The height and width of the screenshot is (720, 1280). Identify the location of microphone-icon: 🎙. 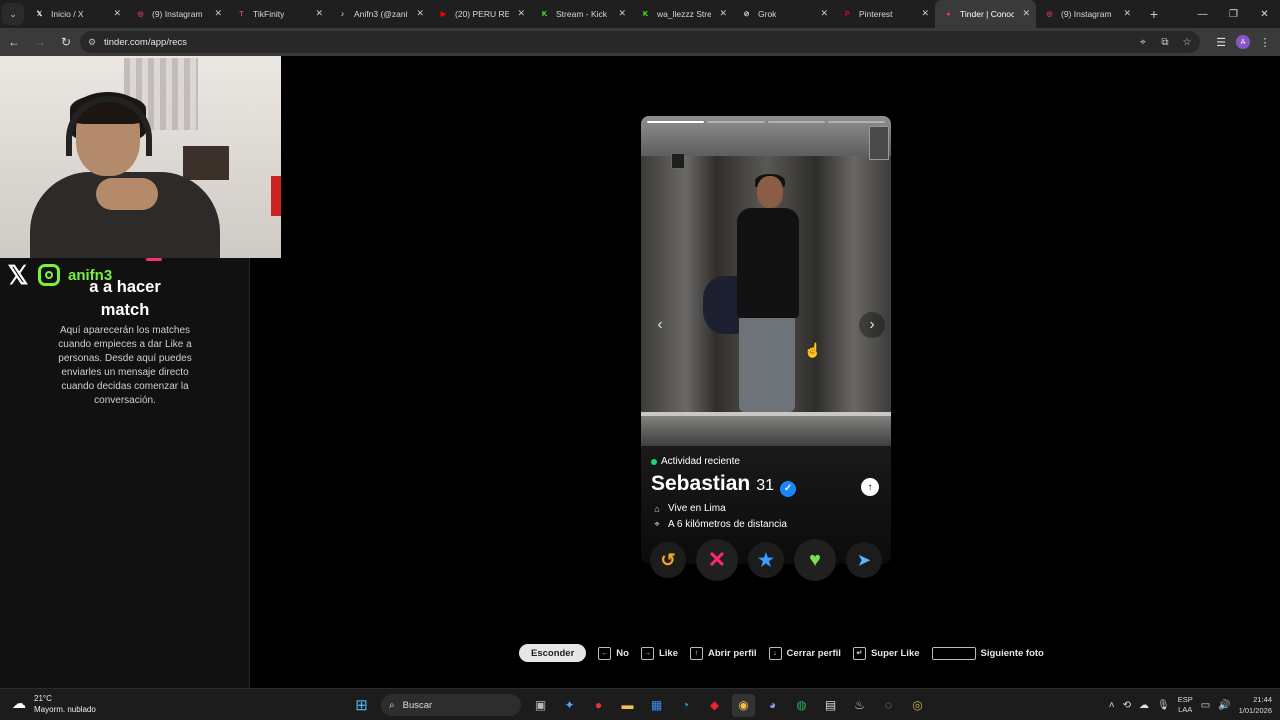
(1163, 705).